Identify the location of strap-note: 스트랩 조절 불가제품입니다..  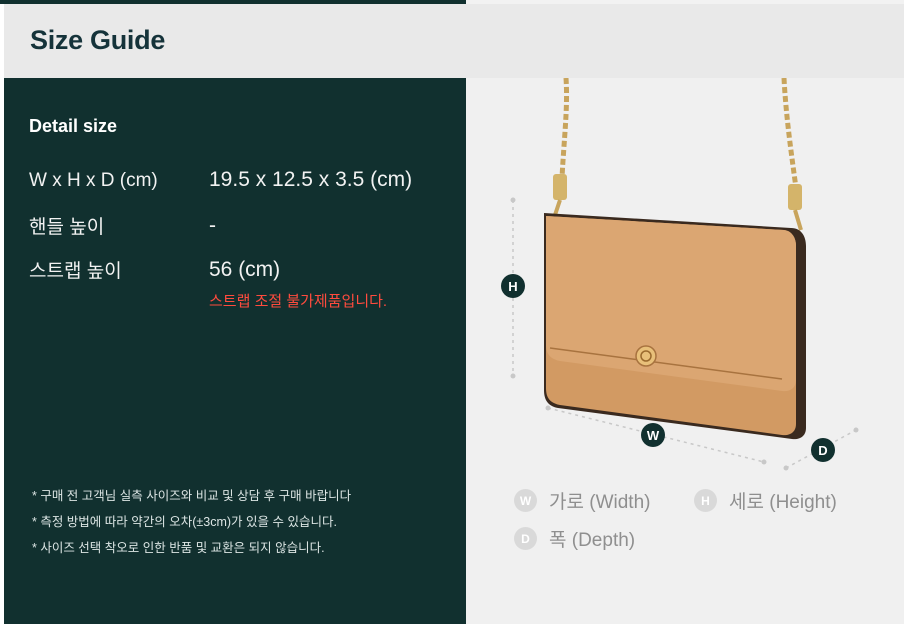
(298, 301).